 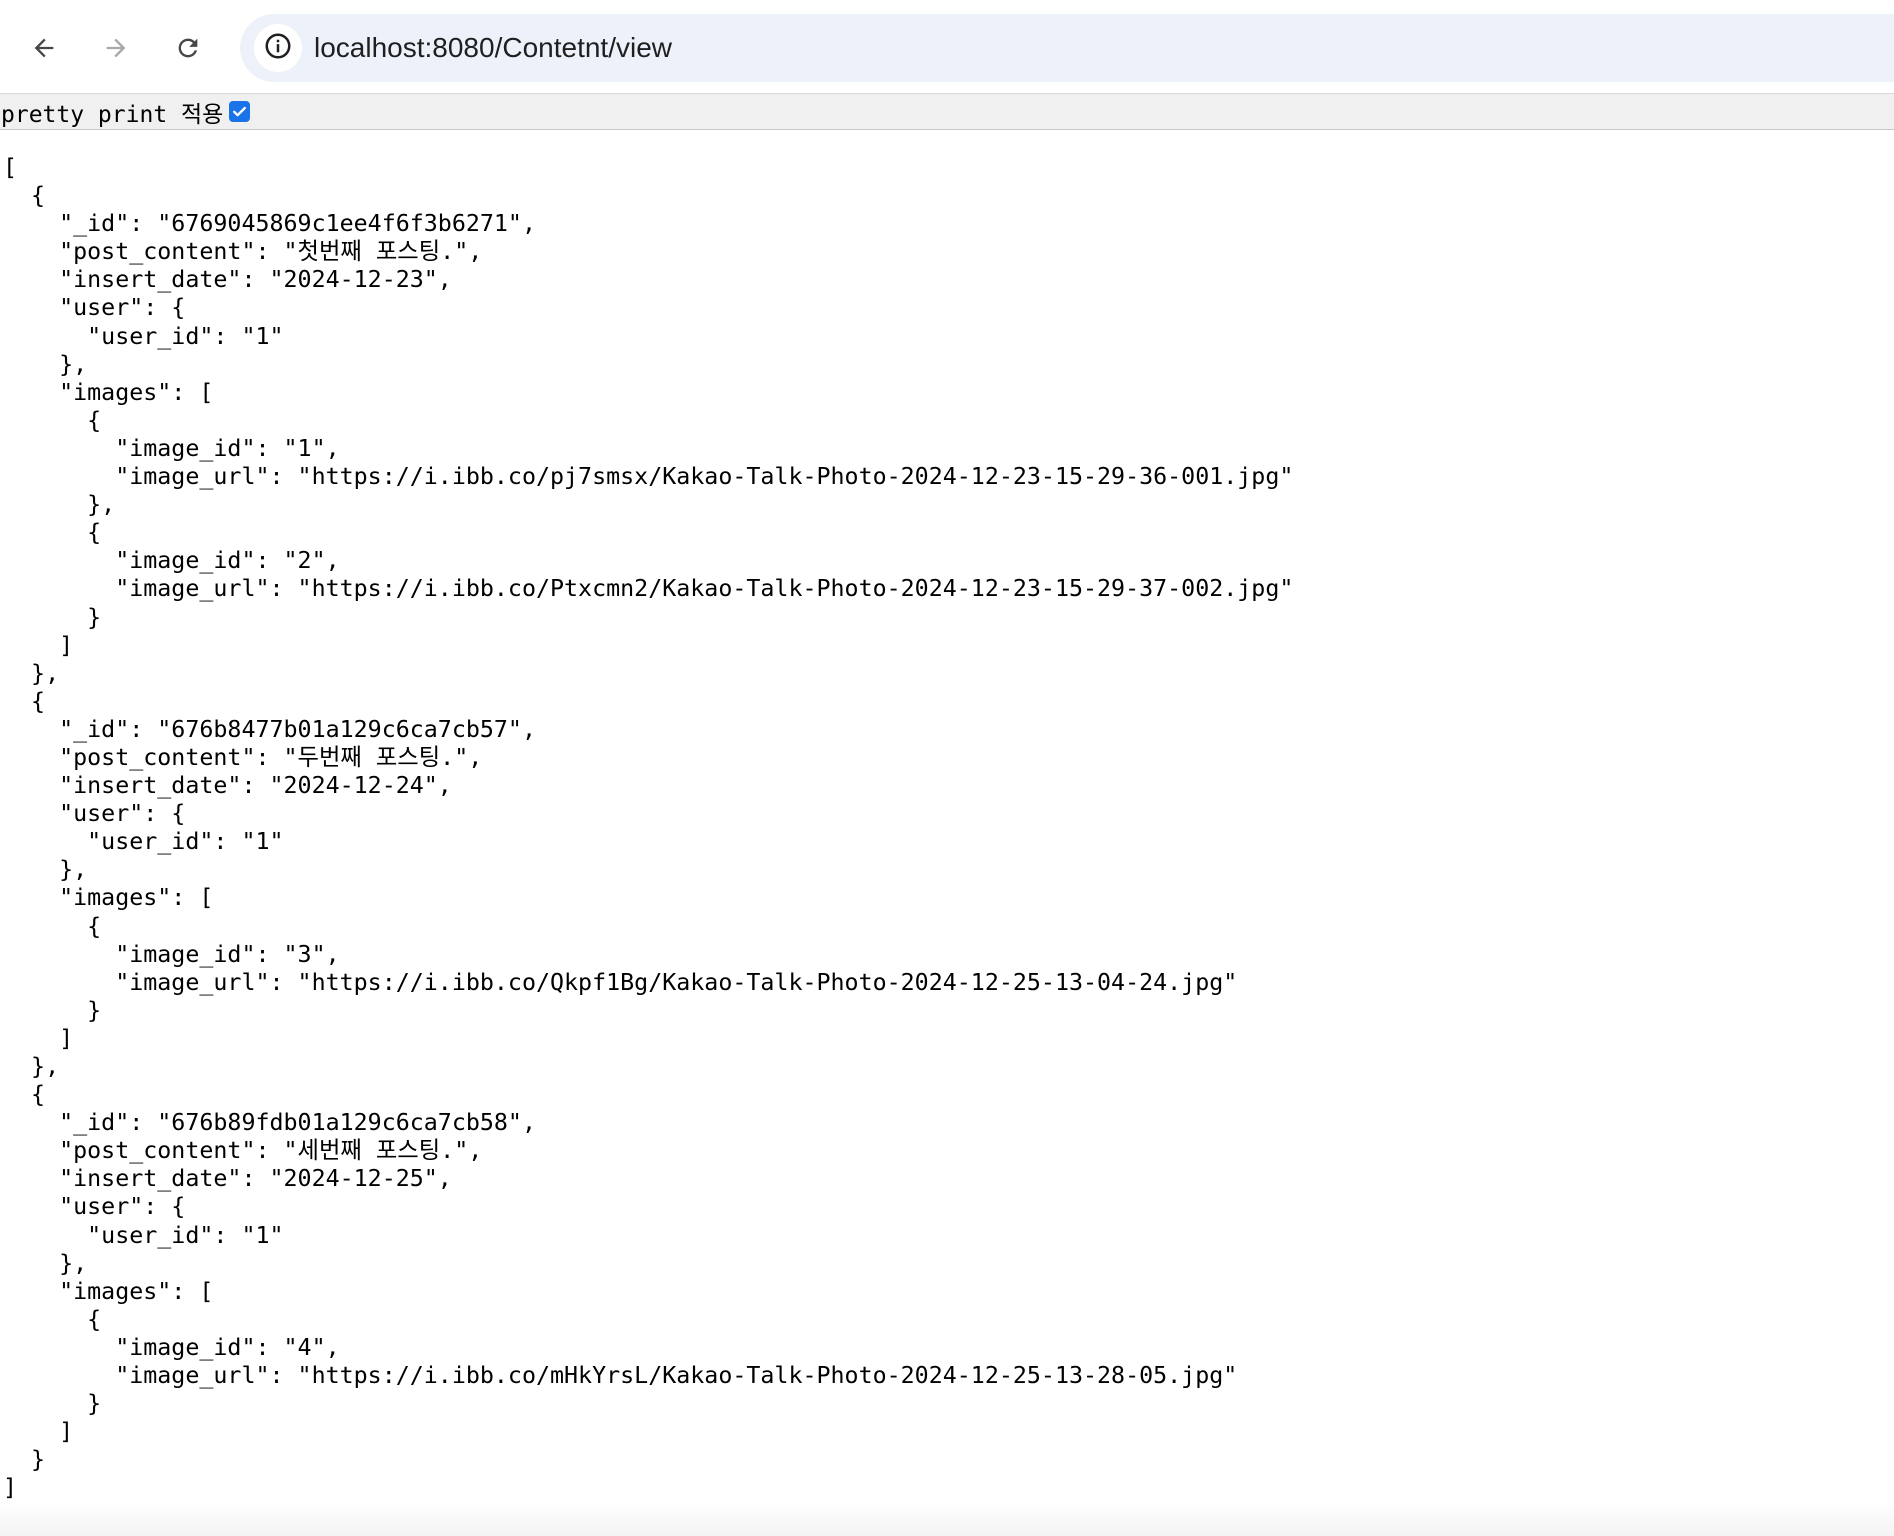 I want to click on forward-button, so click(x=116, y=48).